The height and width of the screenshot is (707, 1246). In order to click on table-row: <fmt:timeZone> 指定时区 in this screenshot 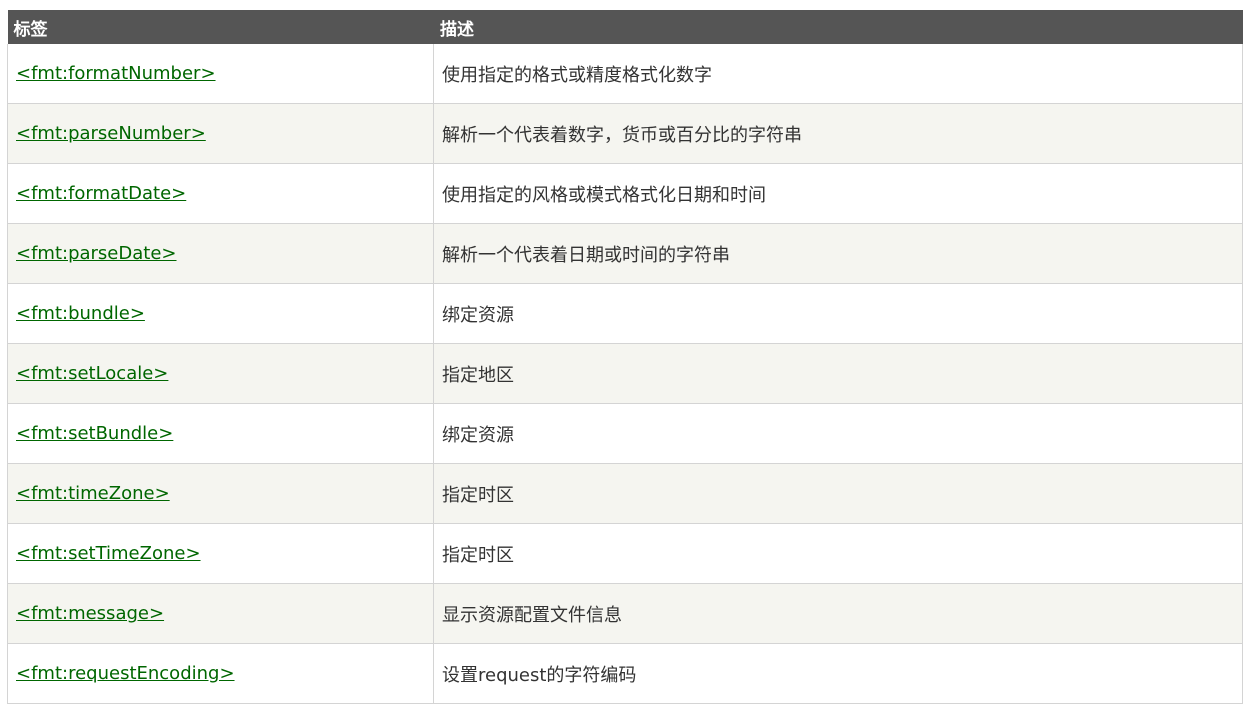, I will do `click(625, 493)`.